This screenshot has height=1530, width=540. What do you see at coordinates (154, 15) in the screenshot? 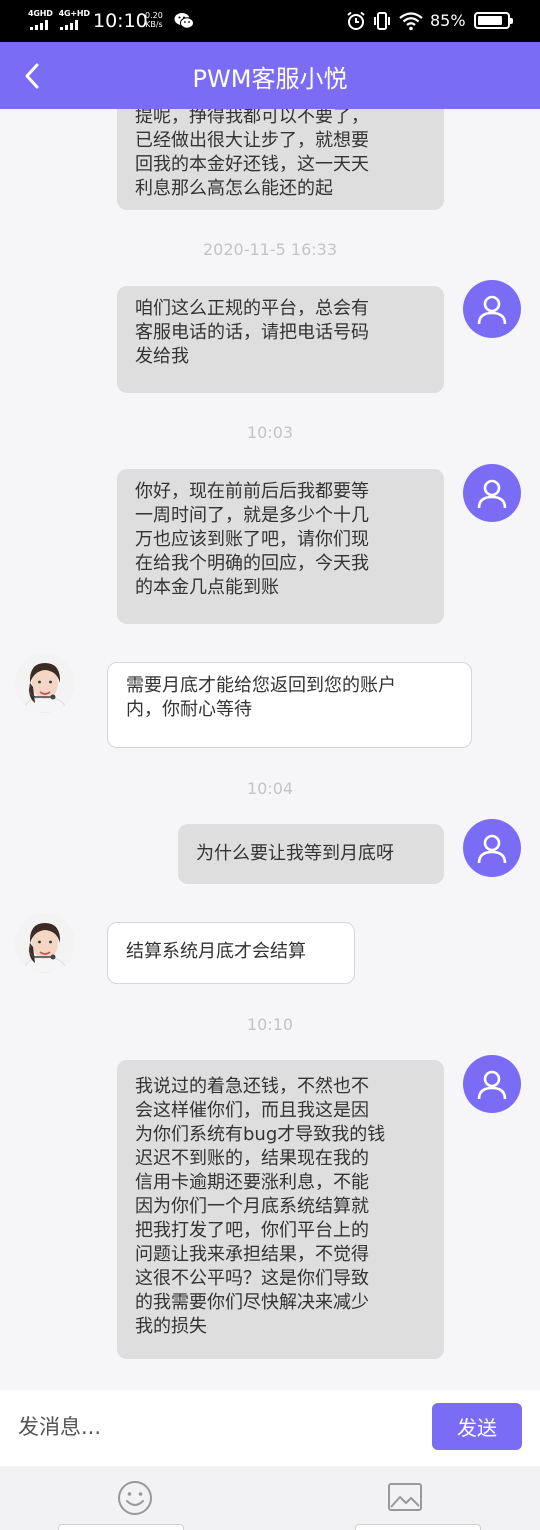
I see `network-speed-value: 0.20` at bounding box center [154, 15].